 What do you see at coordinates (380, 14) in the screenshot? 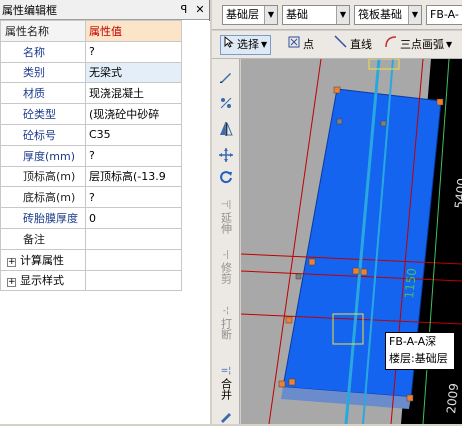
I see `type-select-value: 筏板基础` at bounding box center [380, 14].